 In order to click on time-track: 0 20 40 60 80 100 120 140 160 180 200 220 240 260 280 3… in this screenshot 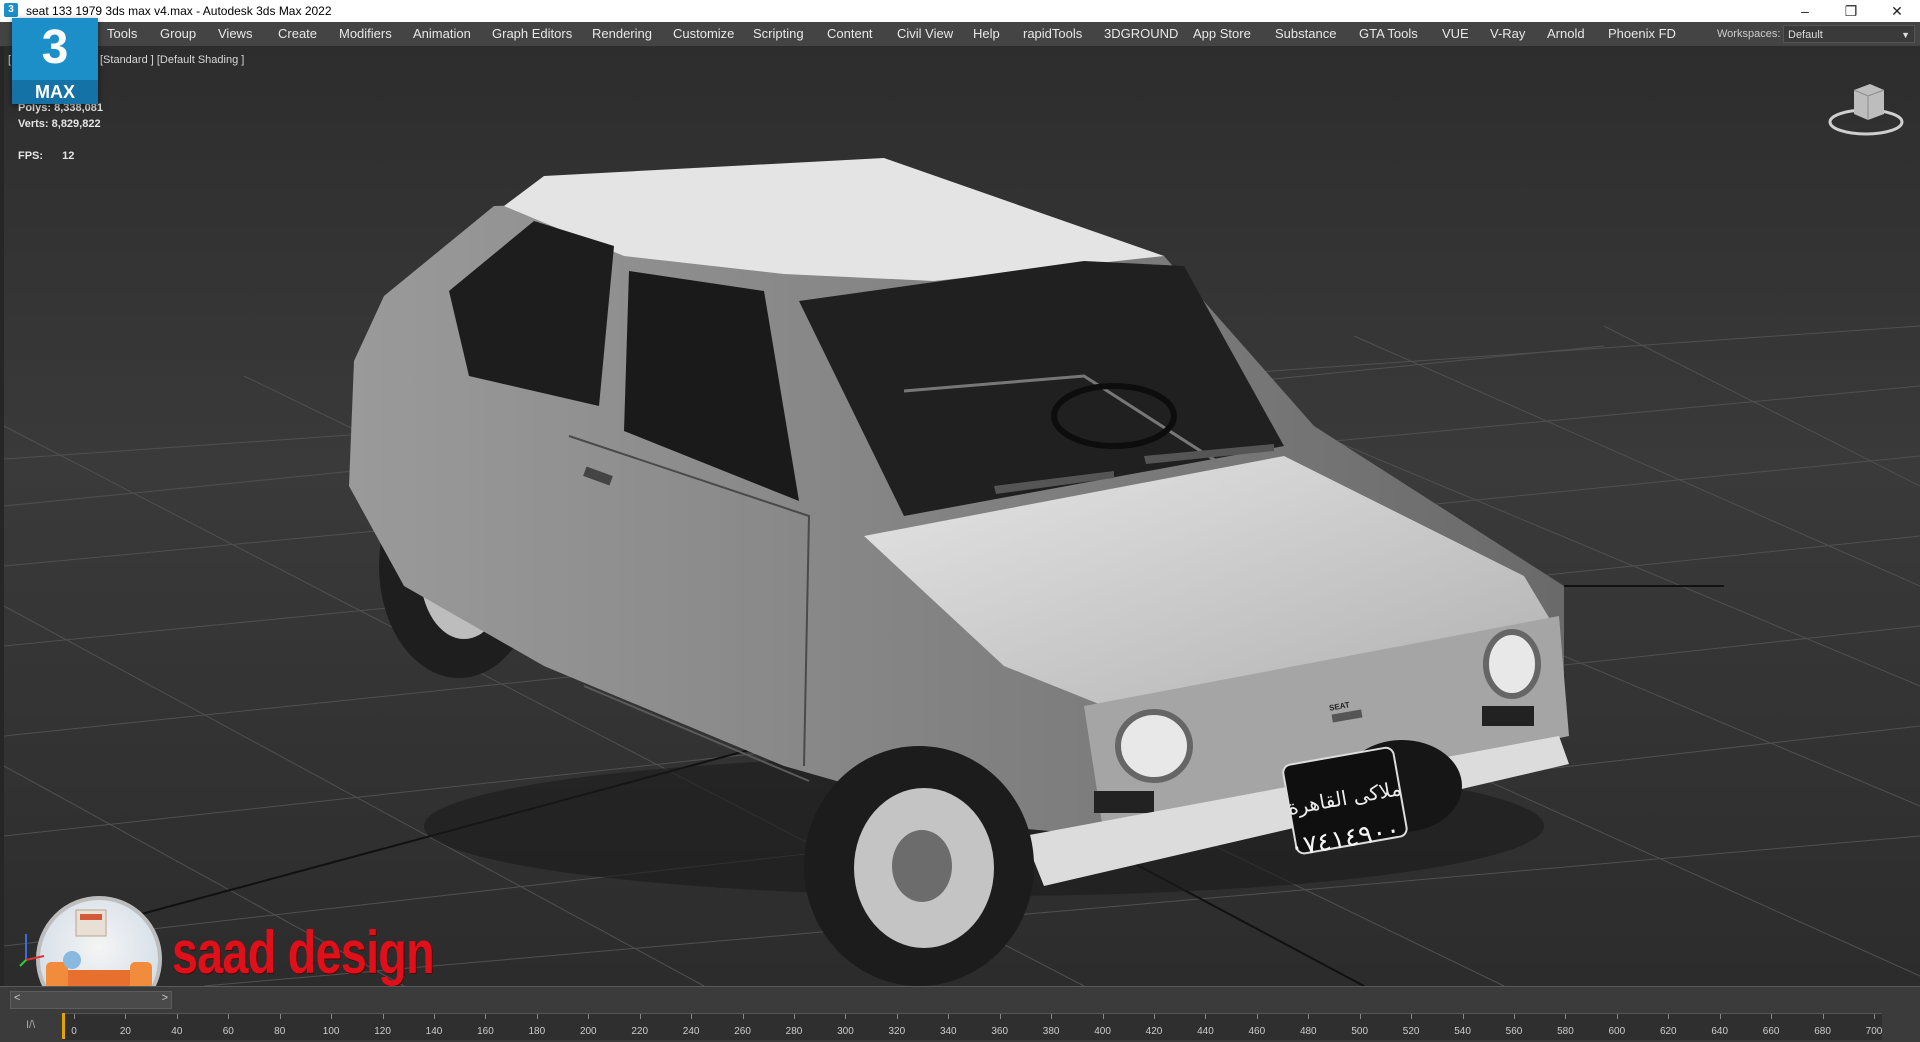, I will do `click(972, 1026)`.